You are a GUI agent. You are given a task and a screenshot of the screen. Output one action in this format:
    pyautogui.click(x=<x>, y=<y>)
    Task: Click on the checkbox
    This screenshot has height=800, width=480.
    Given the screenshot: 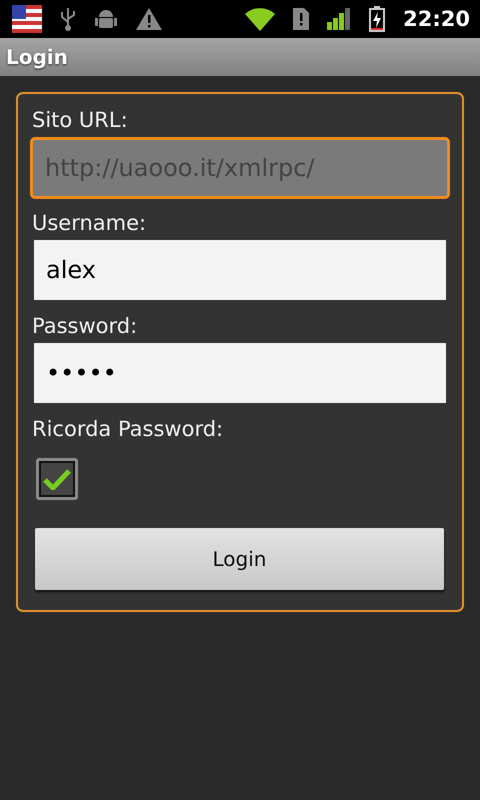 What is the action you would take?
    pyautogui.click(x=57, y=479)
    